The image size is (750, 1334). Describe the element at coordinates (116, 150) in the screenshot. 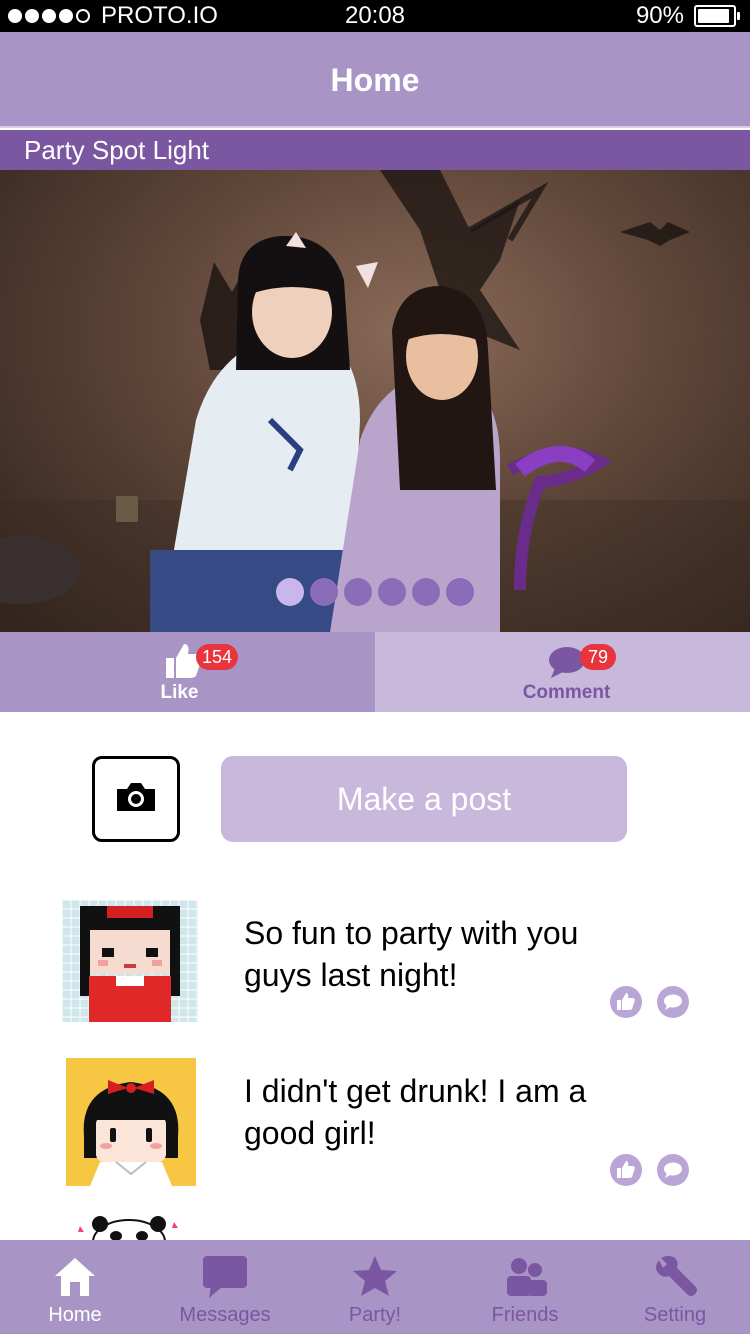

I see `spotlight-title: Party Spot Light` at that location.